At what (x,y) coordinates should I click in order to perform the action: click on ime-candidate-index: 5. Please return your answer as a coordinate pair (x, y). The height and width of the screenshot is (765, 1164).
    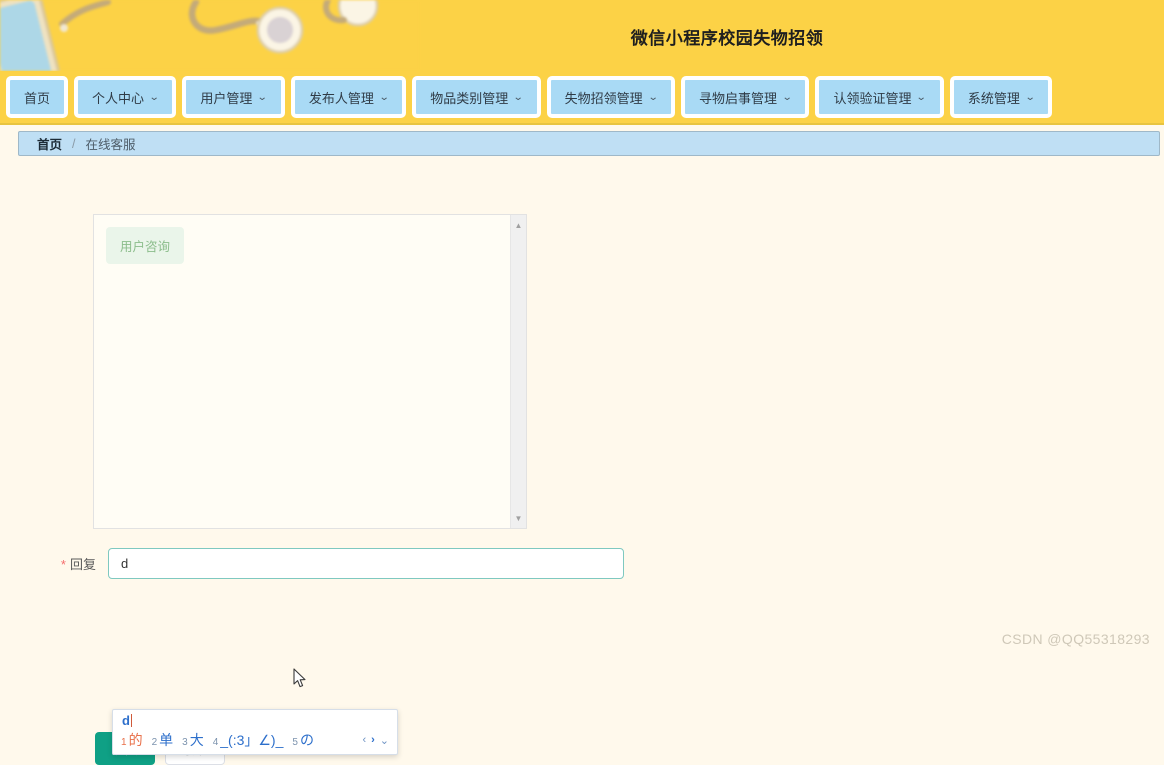
    Looking at the image, I should click on (295, 742).